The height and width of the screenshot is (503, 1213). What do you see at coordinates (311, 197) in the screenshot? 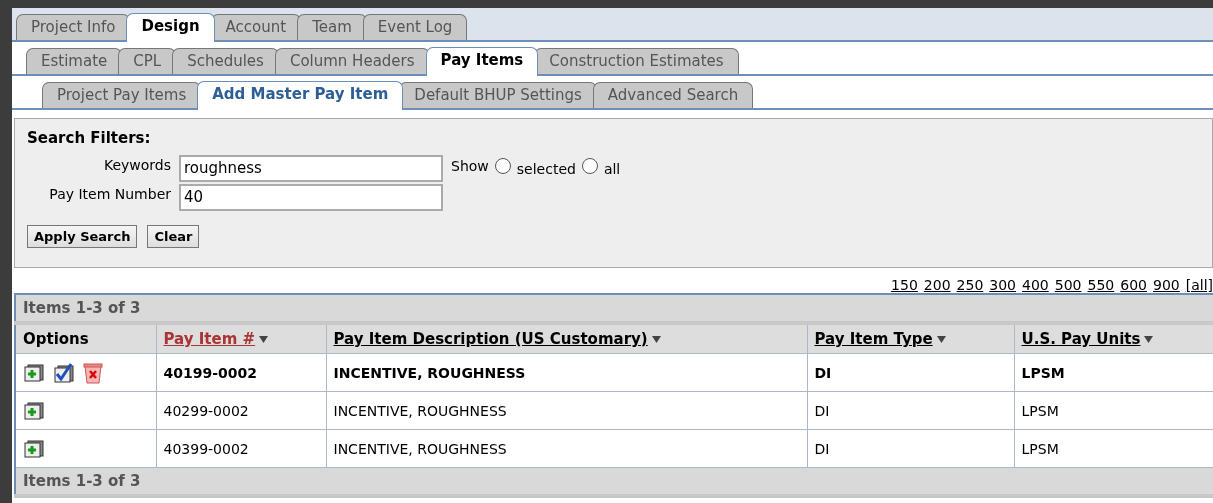
I see `pay-item-number-field: 40` at bounding box center [311, 197].